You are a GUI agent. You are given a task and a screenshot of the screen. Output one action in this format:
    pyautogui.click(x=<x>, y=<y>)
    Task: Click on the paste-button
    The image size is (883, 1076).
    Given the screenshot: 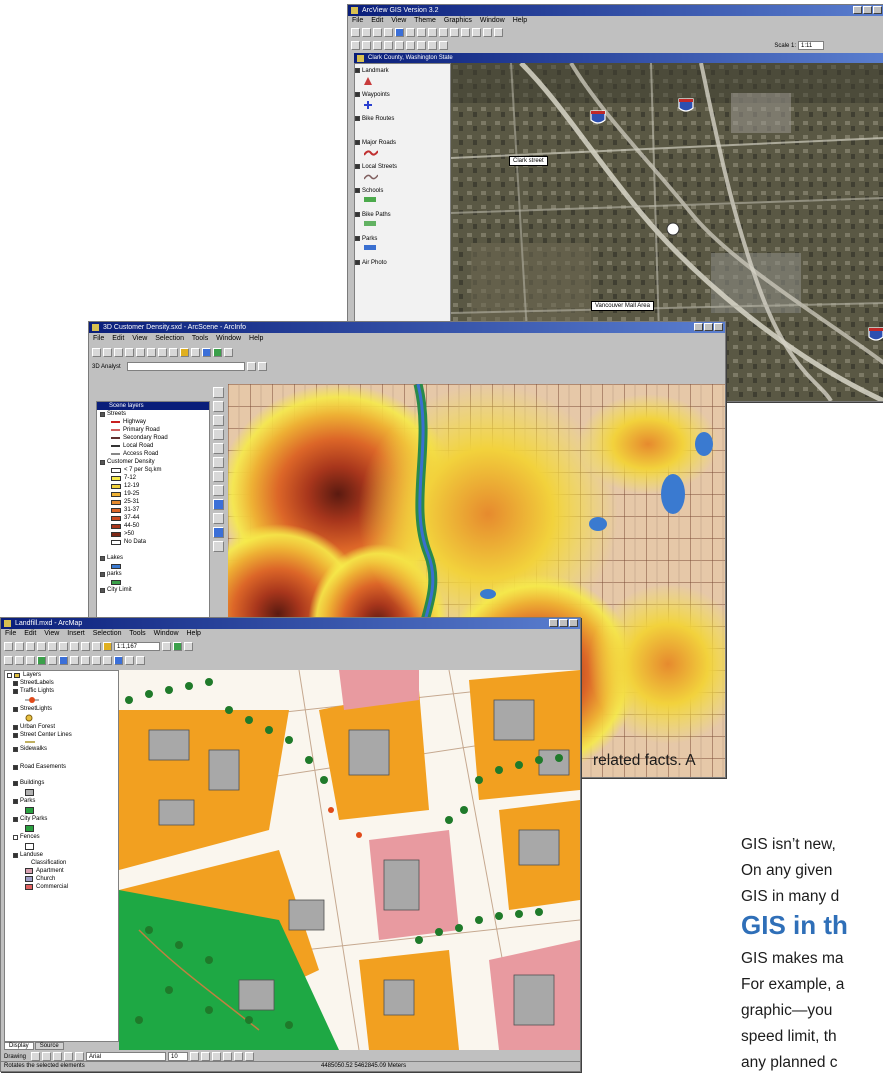 What is the action you would take?
    pyautogui.click(x=74, y=646)
    